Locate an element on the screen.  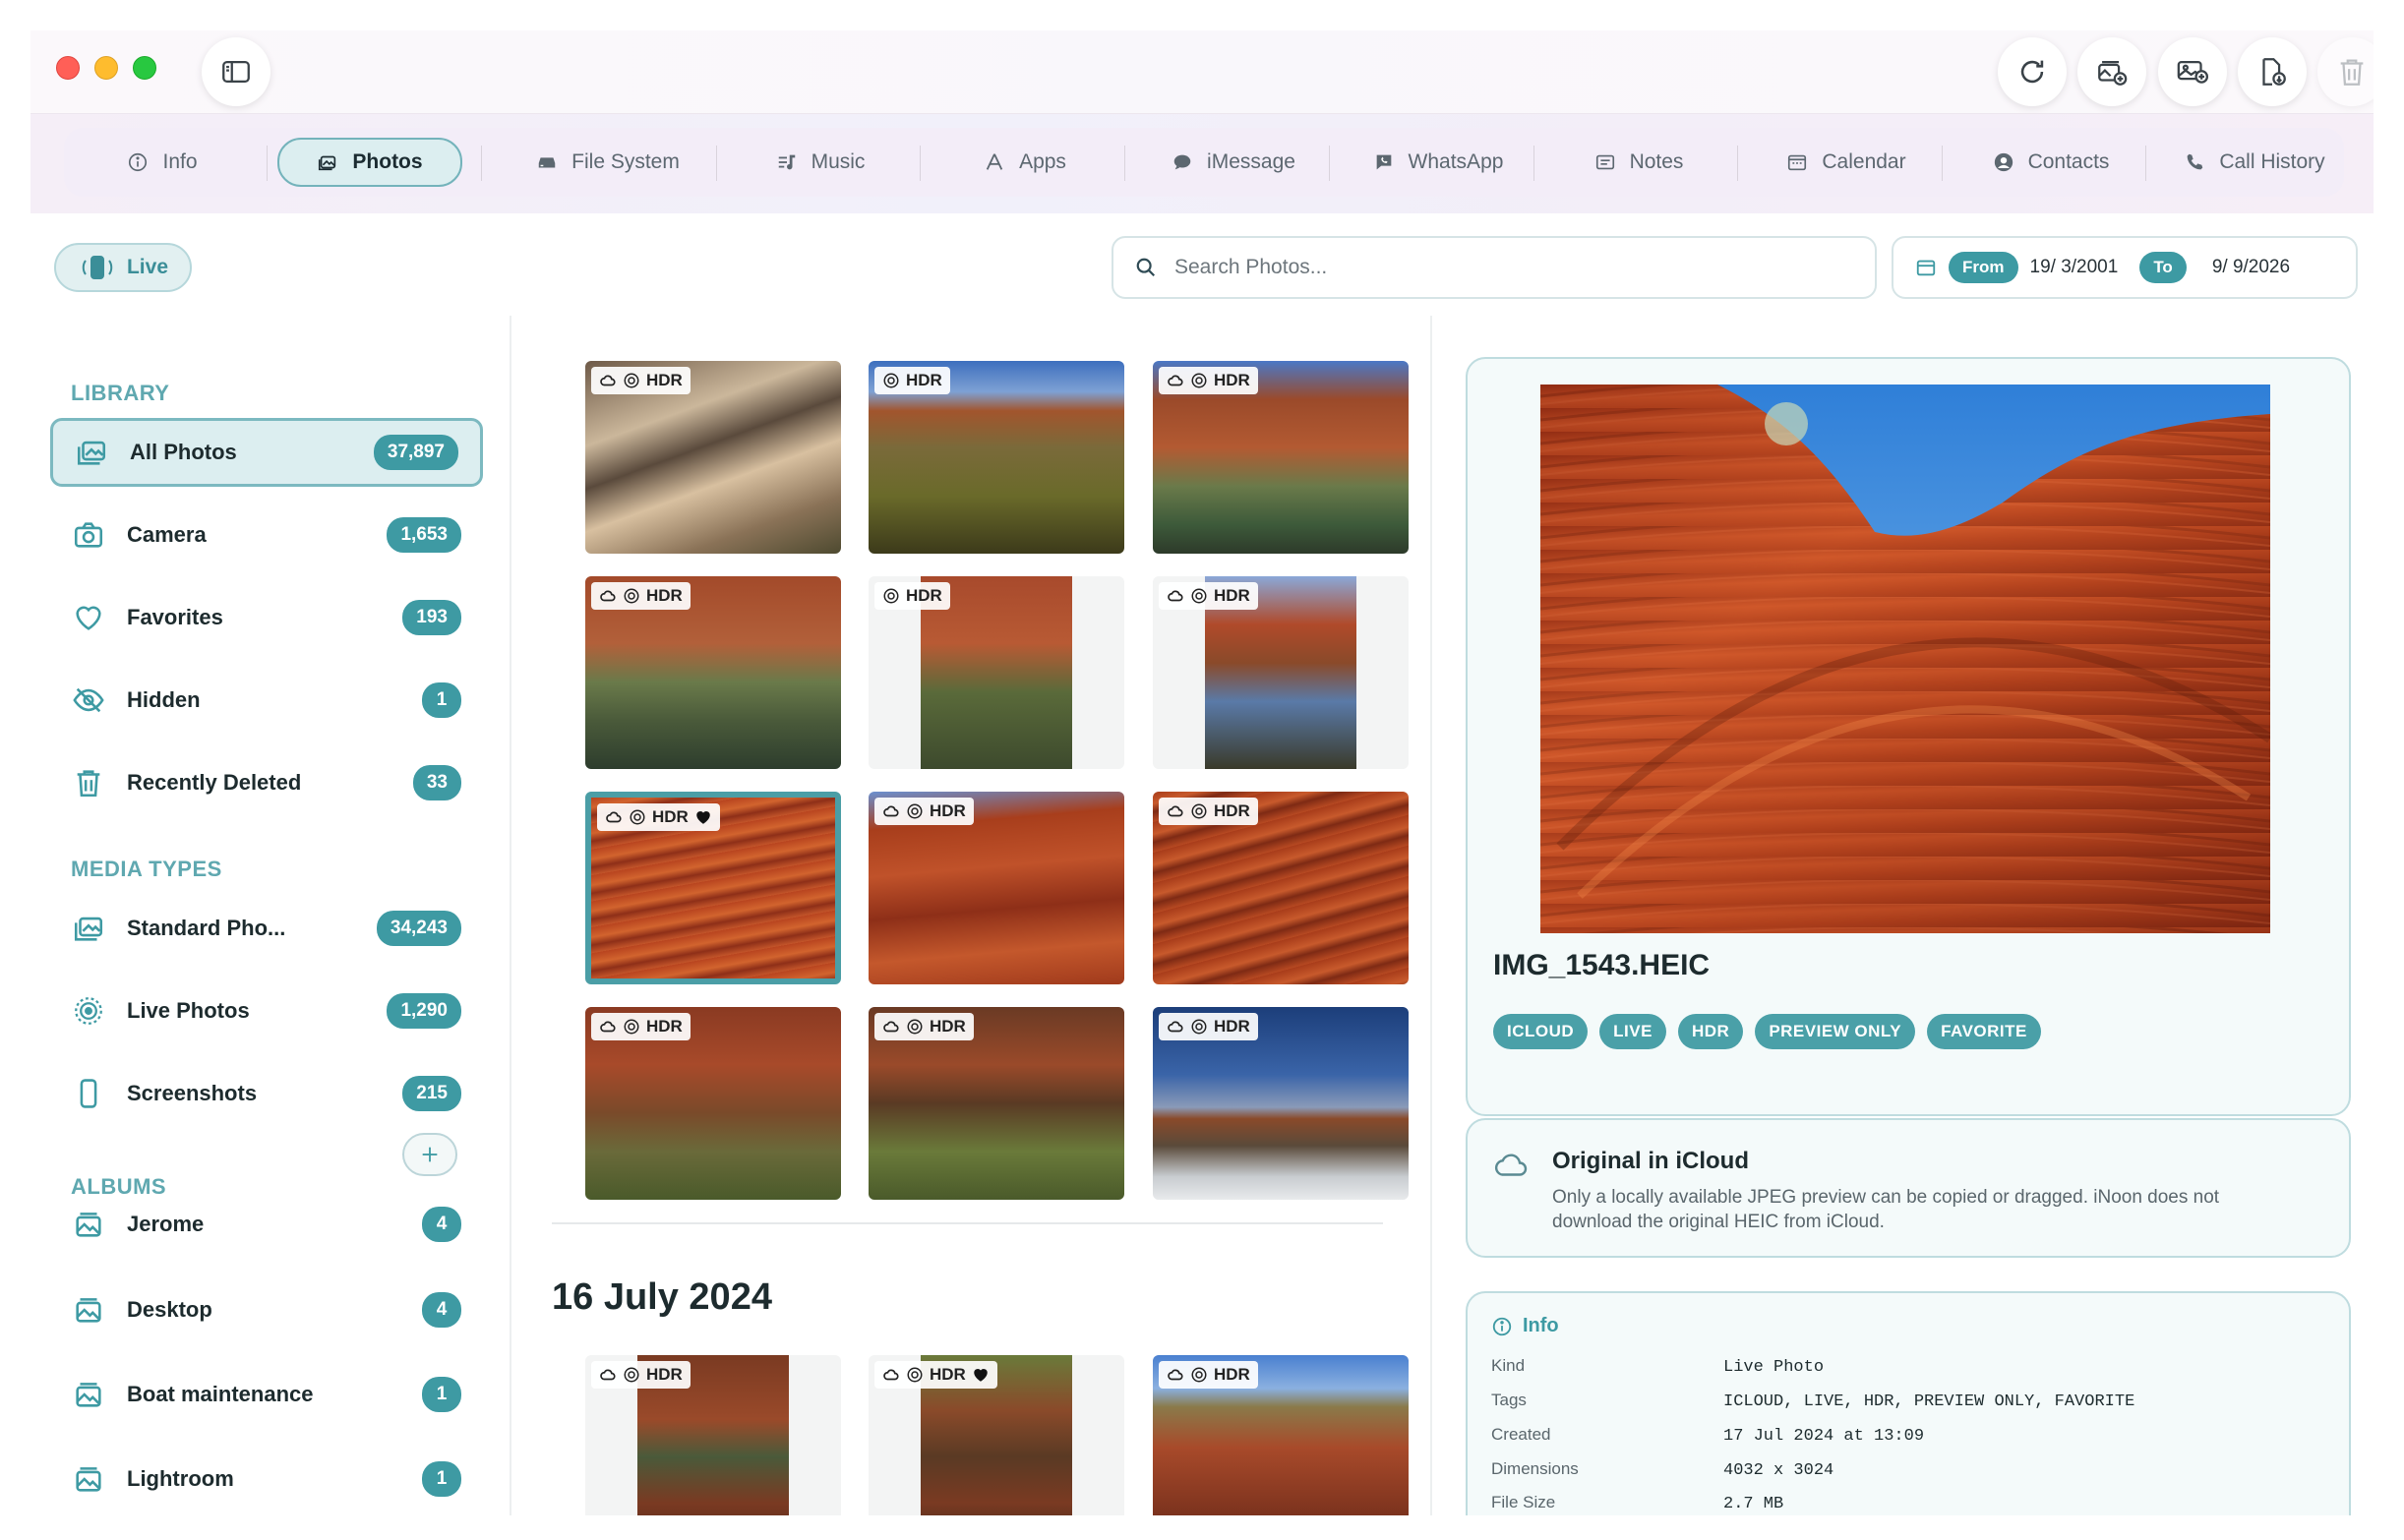
info-row: Dimensions 4032 x 3024 is located at coordinates (1904, 1469).